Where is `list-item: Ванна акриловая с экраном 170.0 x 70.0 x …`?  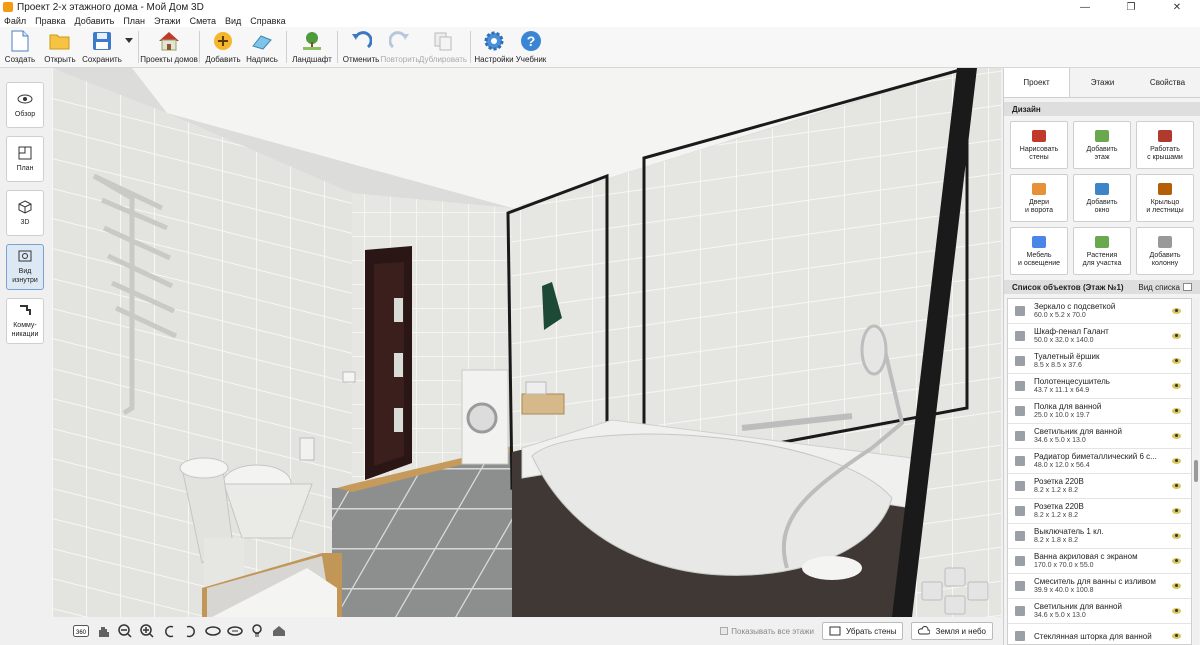
list-item: Ванна акриловая с экраном 170.0 x 70.0 x … is located at coordinates (1099, 561).